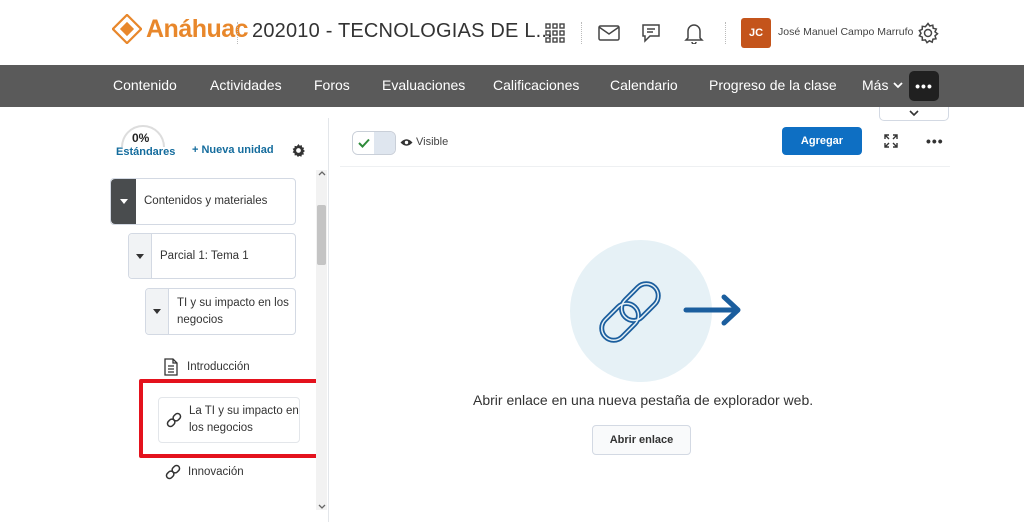  I want to click on mail-icon, so click(609, 33).